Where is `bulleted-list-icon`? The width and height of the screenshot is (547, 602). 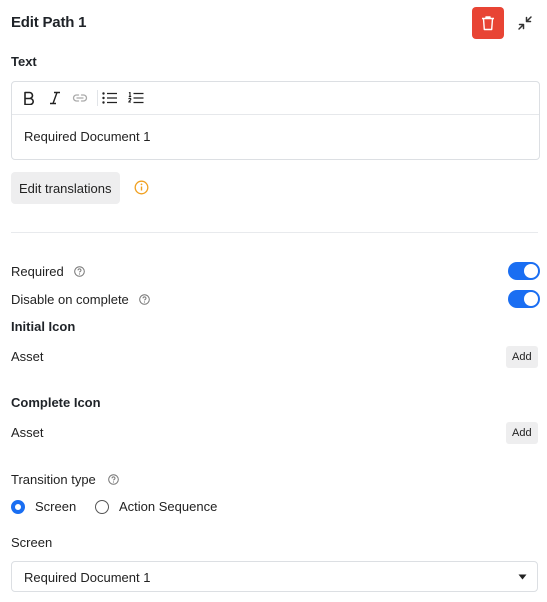 bulleted-list-icon is located at coordinates (109, 98).